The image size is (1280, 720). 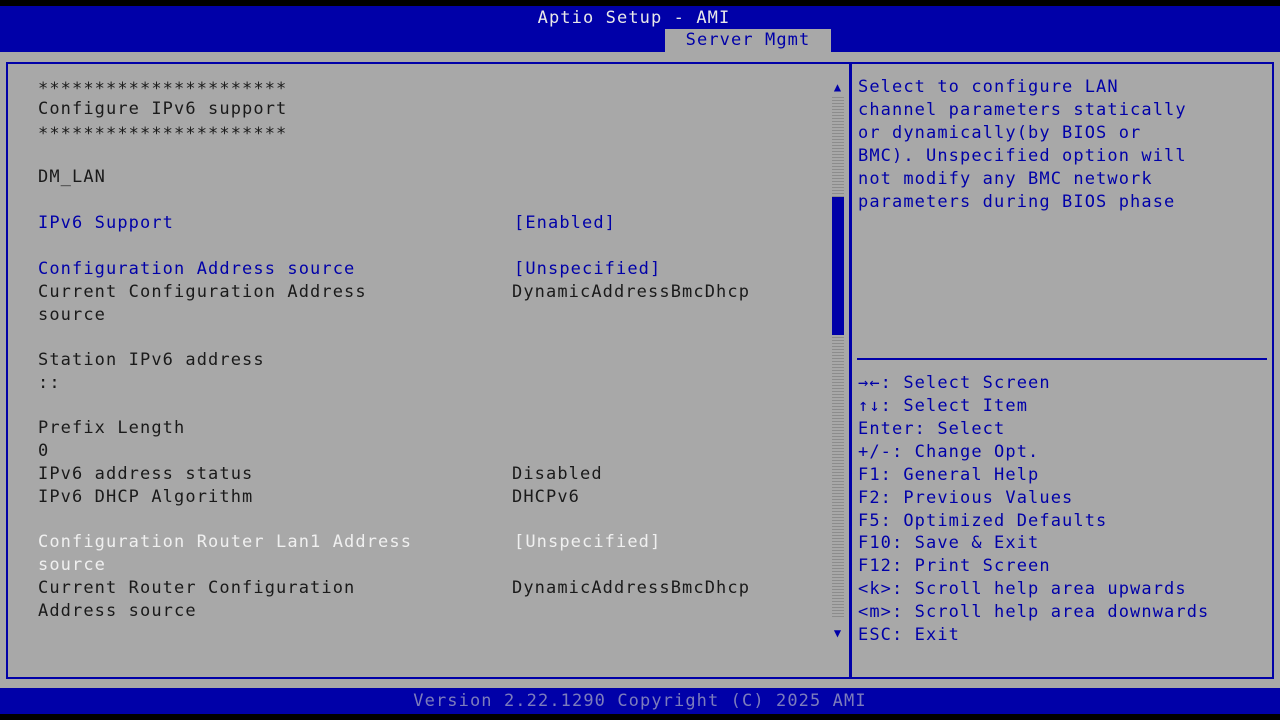 I want to click on help-line: Select to configure LAN, so click(x=988, y=87).